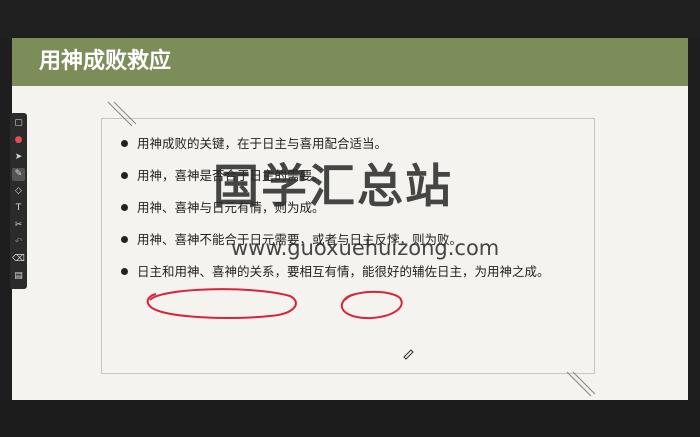 The image size is (700, 437). Describe the element at coordinates (262, 143) in the screenshot. I see `bullet-text: 用神成败的关键，在于日主与喜用配合适当。` at that location.